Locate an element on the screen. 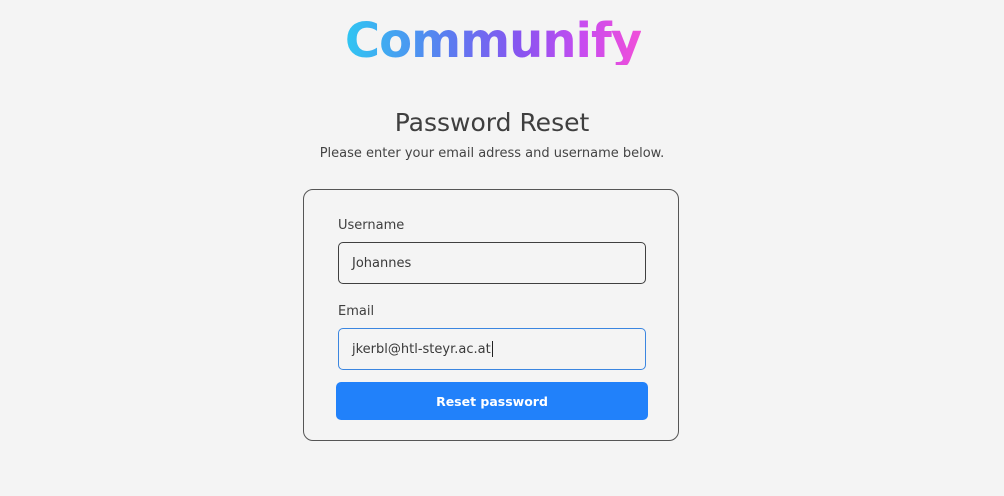 This screenshot has width=1004, height=496. communify-logo: Communify is located at coordinates (493, 41).